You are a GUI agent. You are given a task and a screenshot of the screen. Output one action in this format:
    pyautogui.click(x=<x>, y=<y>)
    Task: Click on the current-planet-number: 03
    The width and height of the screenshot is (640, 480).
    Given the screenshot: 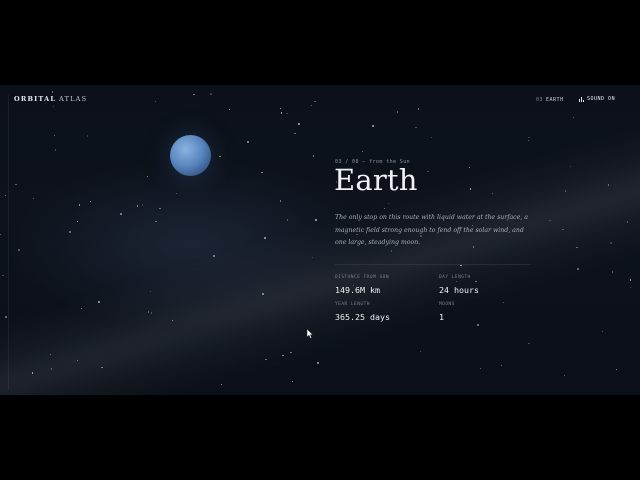 What is the action you would take?
    pyautogui.click(x=540, y=100)
    